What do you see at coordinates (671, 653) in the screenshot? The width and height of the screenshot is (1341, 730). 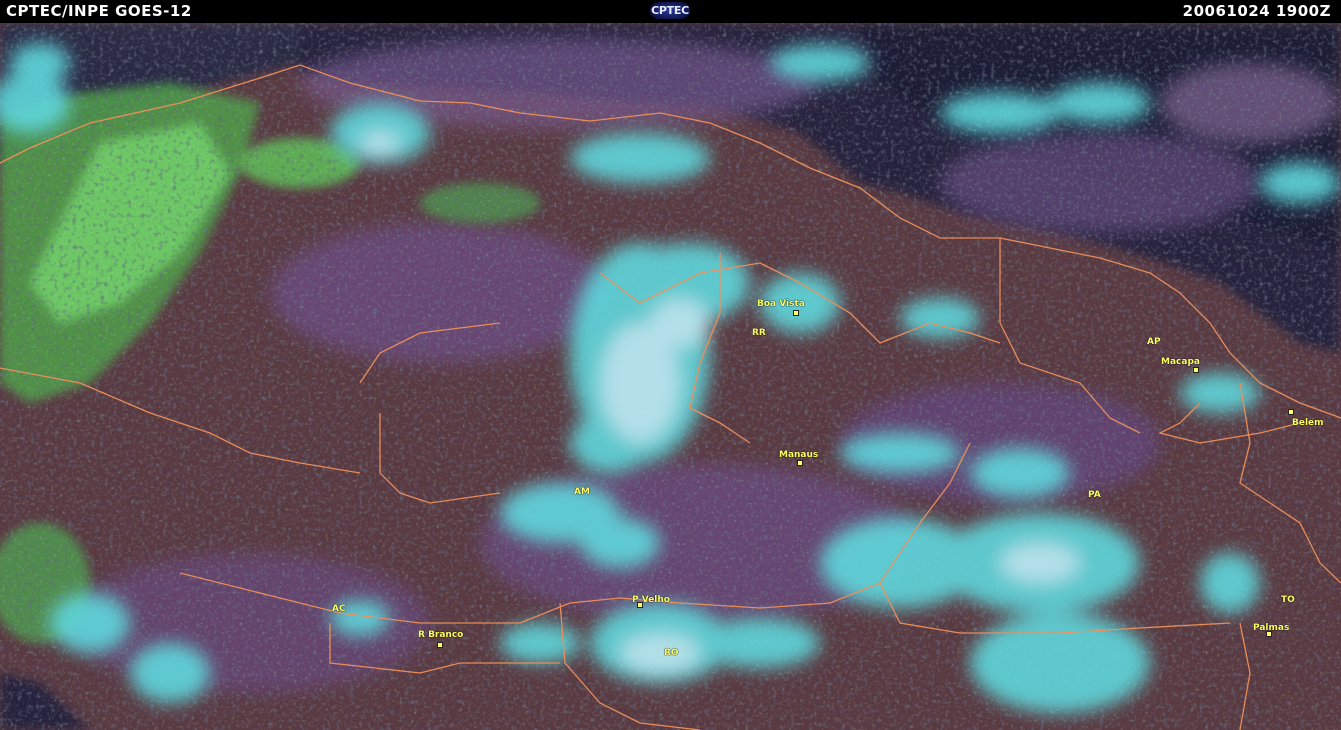 I see `state-label-ro: RO` at bounding box center [671, 653].